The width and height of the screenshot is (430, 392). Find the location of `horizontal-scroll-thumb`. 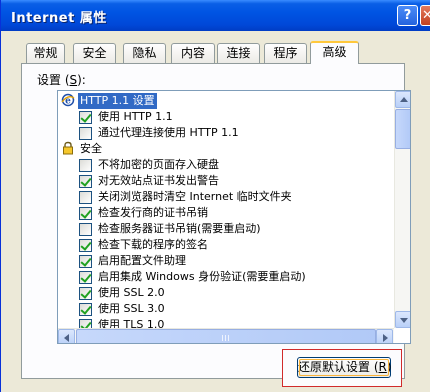

horizontal-scroll-thumb is located at coordinates (226, 336).